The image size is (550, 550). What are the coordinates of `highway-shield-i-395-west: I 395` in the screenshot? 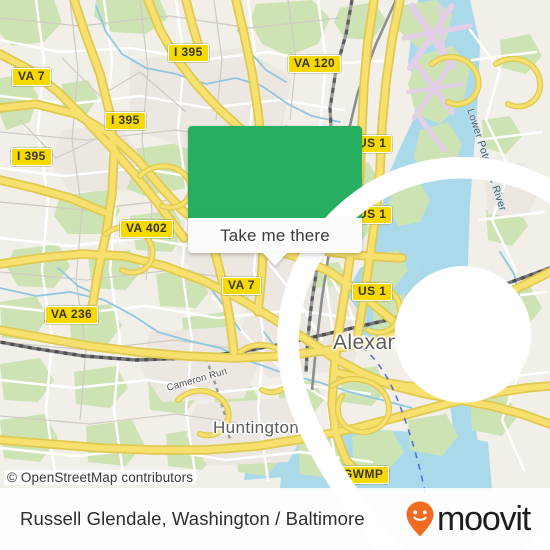 It's located at (31, 157).